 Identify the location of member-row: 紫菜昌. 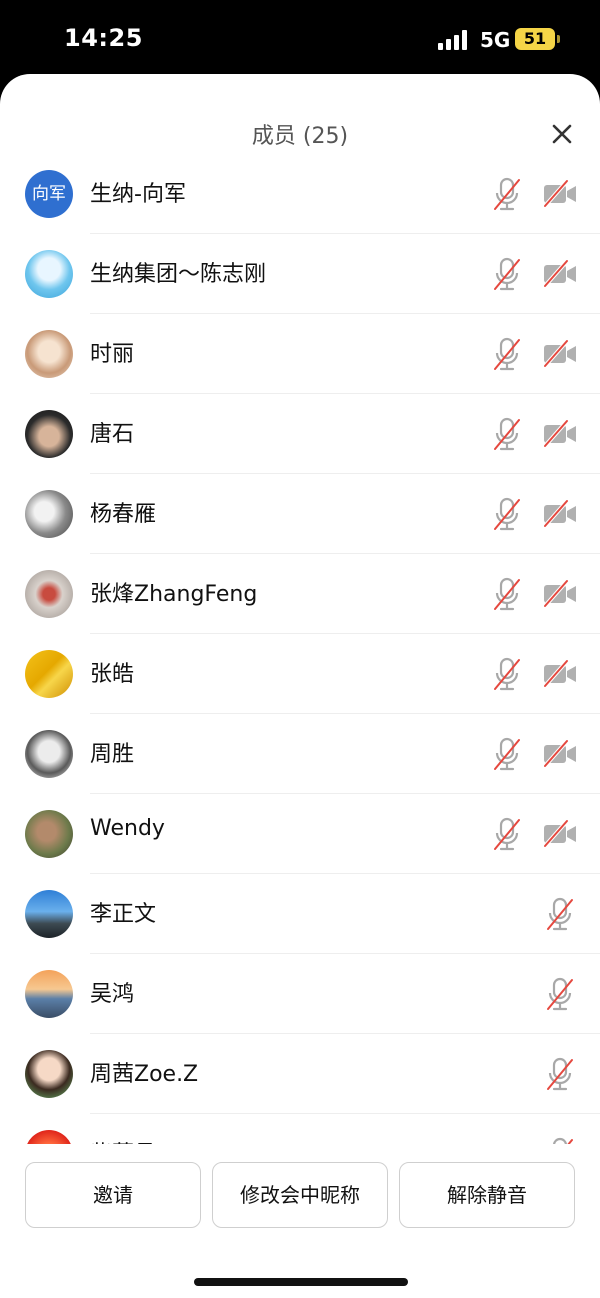
(300, 1129).